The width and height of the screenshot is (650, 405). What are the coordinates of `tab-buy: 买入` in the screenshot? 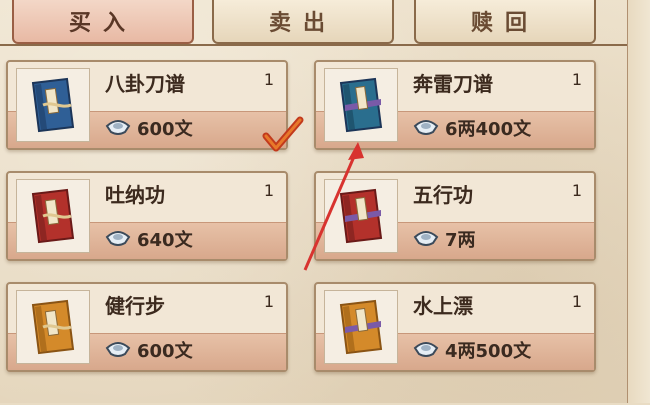 It's located at (103, 22).